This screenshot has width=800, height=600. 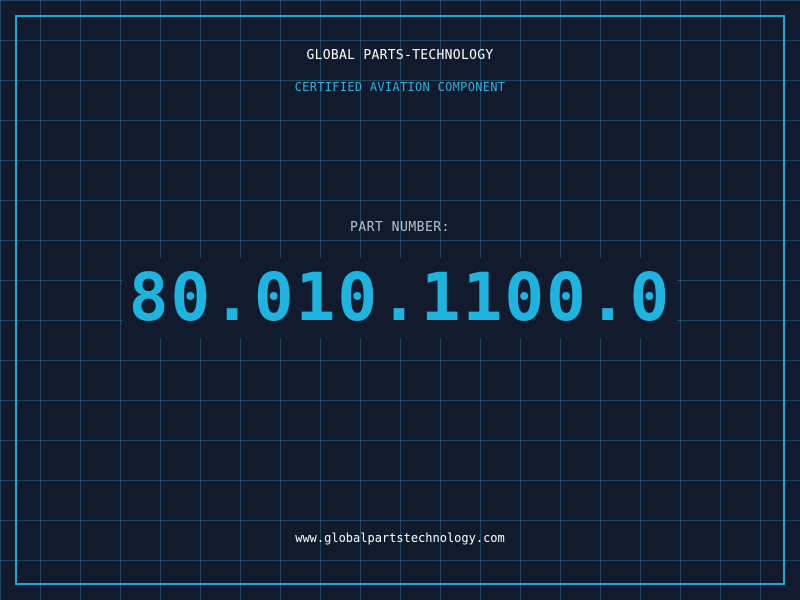 What do you see at coordinates (400, 227) in the screenshot?
I see `part-number-label: PART NUMBER:` at bounding box center [400, 227].